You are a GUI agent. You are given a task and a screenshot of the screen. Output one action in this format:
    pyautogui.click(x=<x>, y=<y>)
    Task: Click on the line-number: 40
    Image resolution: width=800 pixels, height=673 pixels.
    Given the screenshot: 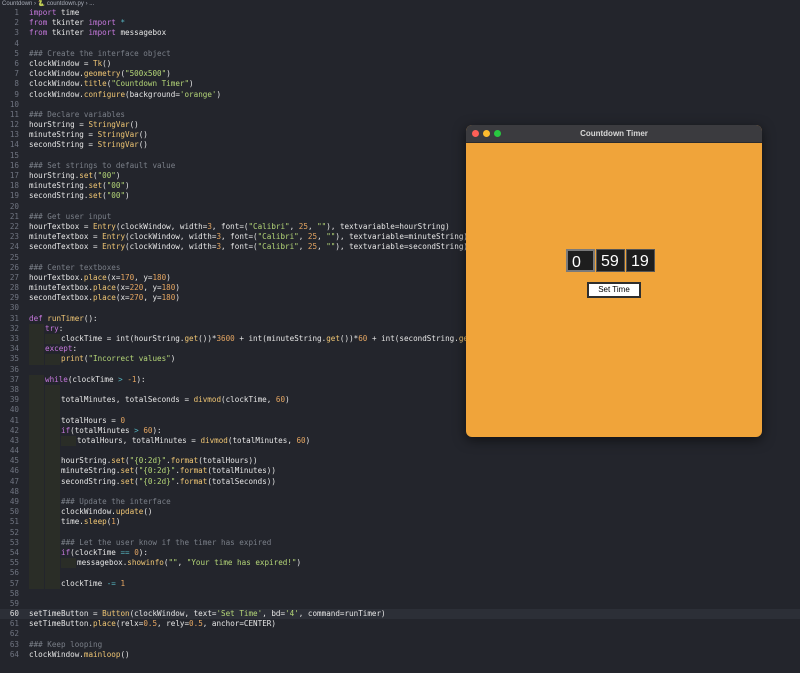 What is the action you would take?
    pyautogui.click(x=14, y=410)
    